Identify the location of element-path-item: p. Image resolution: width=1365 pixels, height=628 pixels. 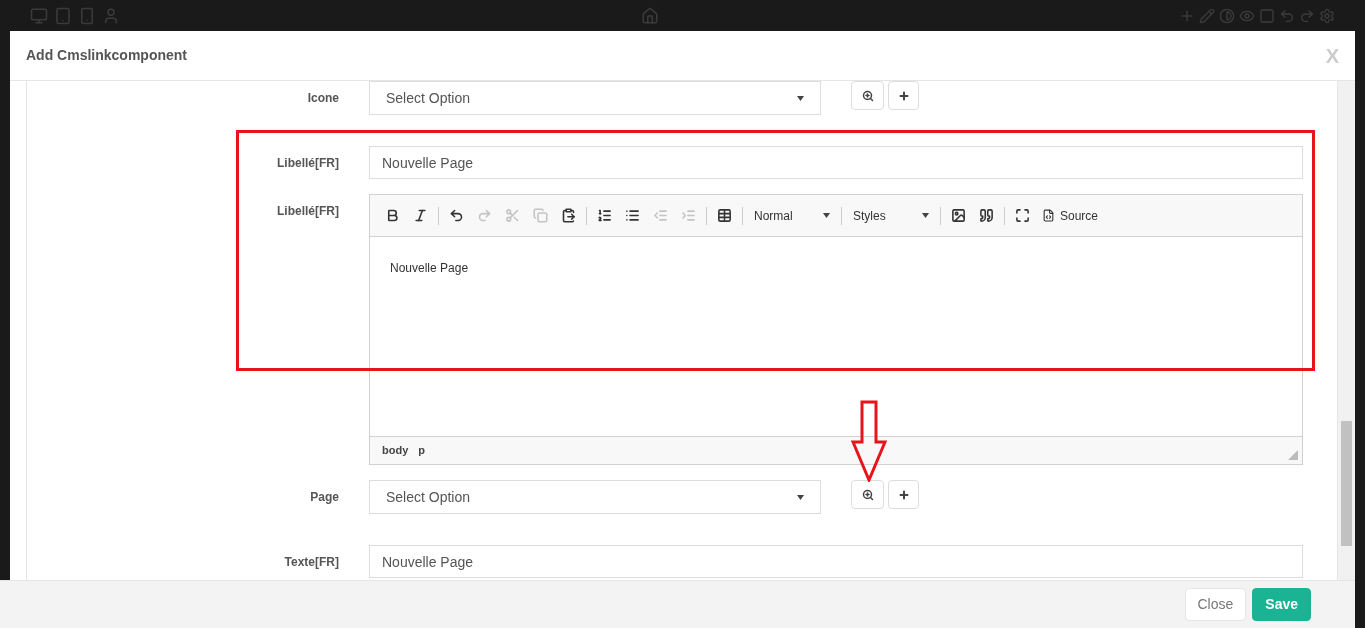
(421, 450).